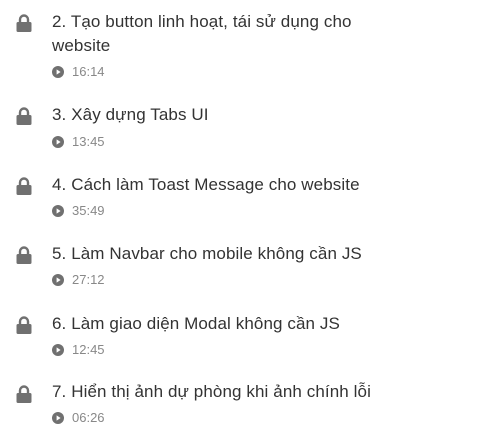 This screenshot has width=478, height=436. I want to click on lesson-duration: 13:45, so click(88, 141).